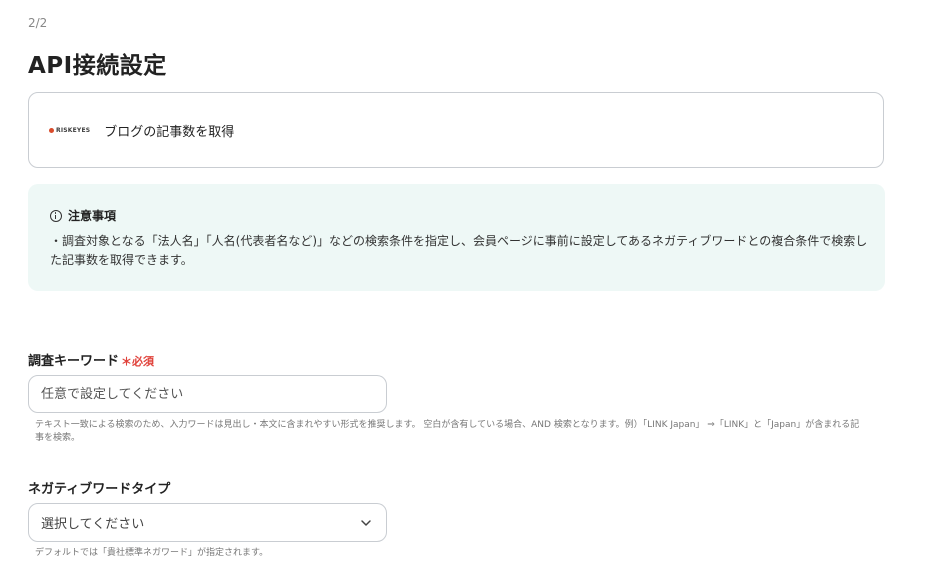  What do you see at coordinates (138, 361) in the screenshot?
I see `required-badge: ＊必須` at bounding box center [138, 361].